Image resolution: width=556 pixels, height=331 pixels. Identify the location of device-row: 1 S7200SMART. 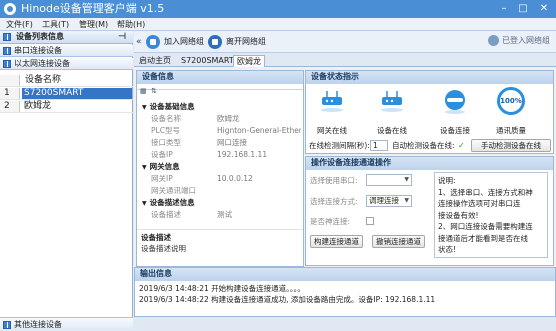
(66, 94).